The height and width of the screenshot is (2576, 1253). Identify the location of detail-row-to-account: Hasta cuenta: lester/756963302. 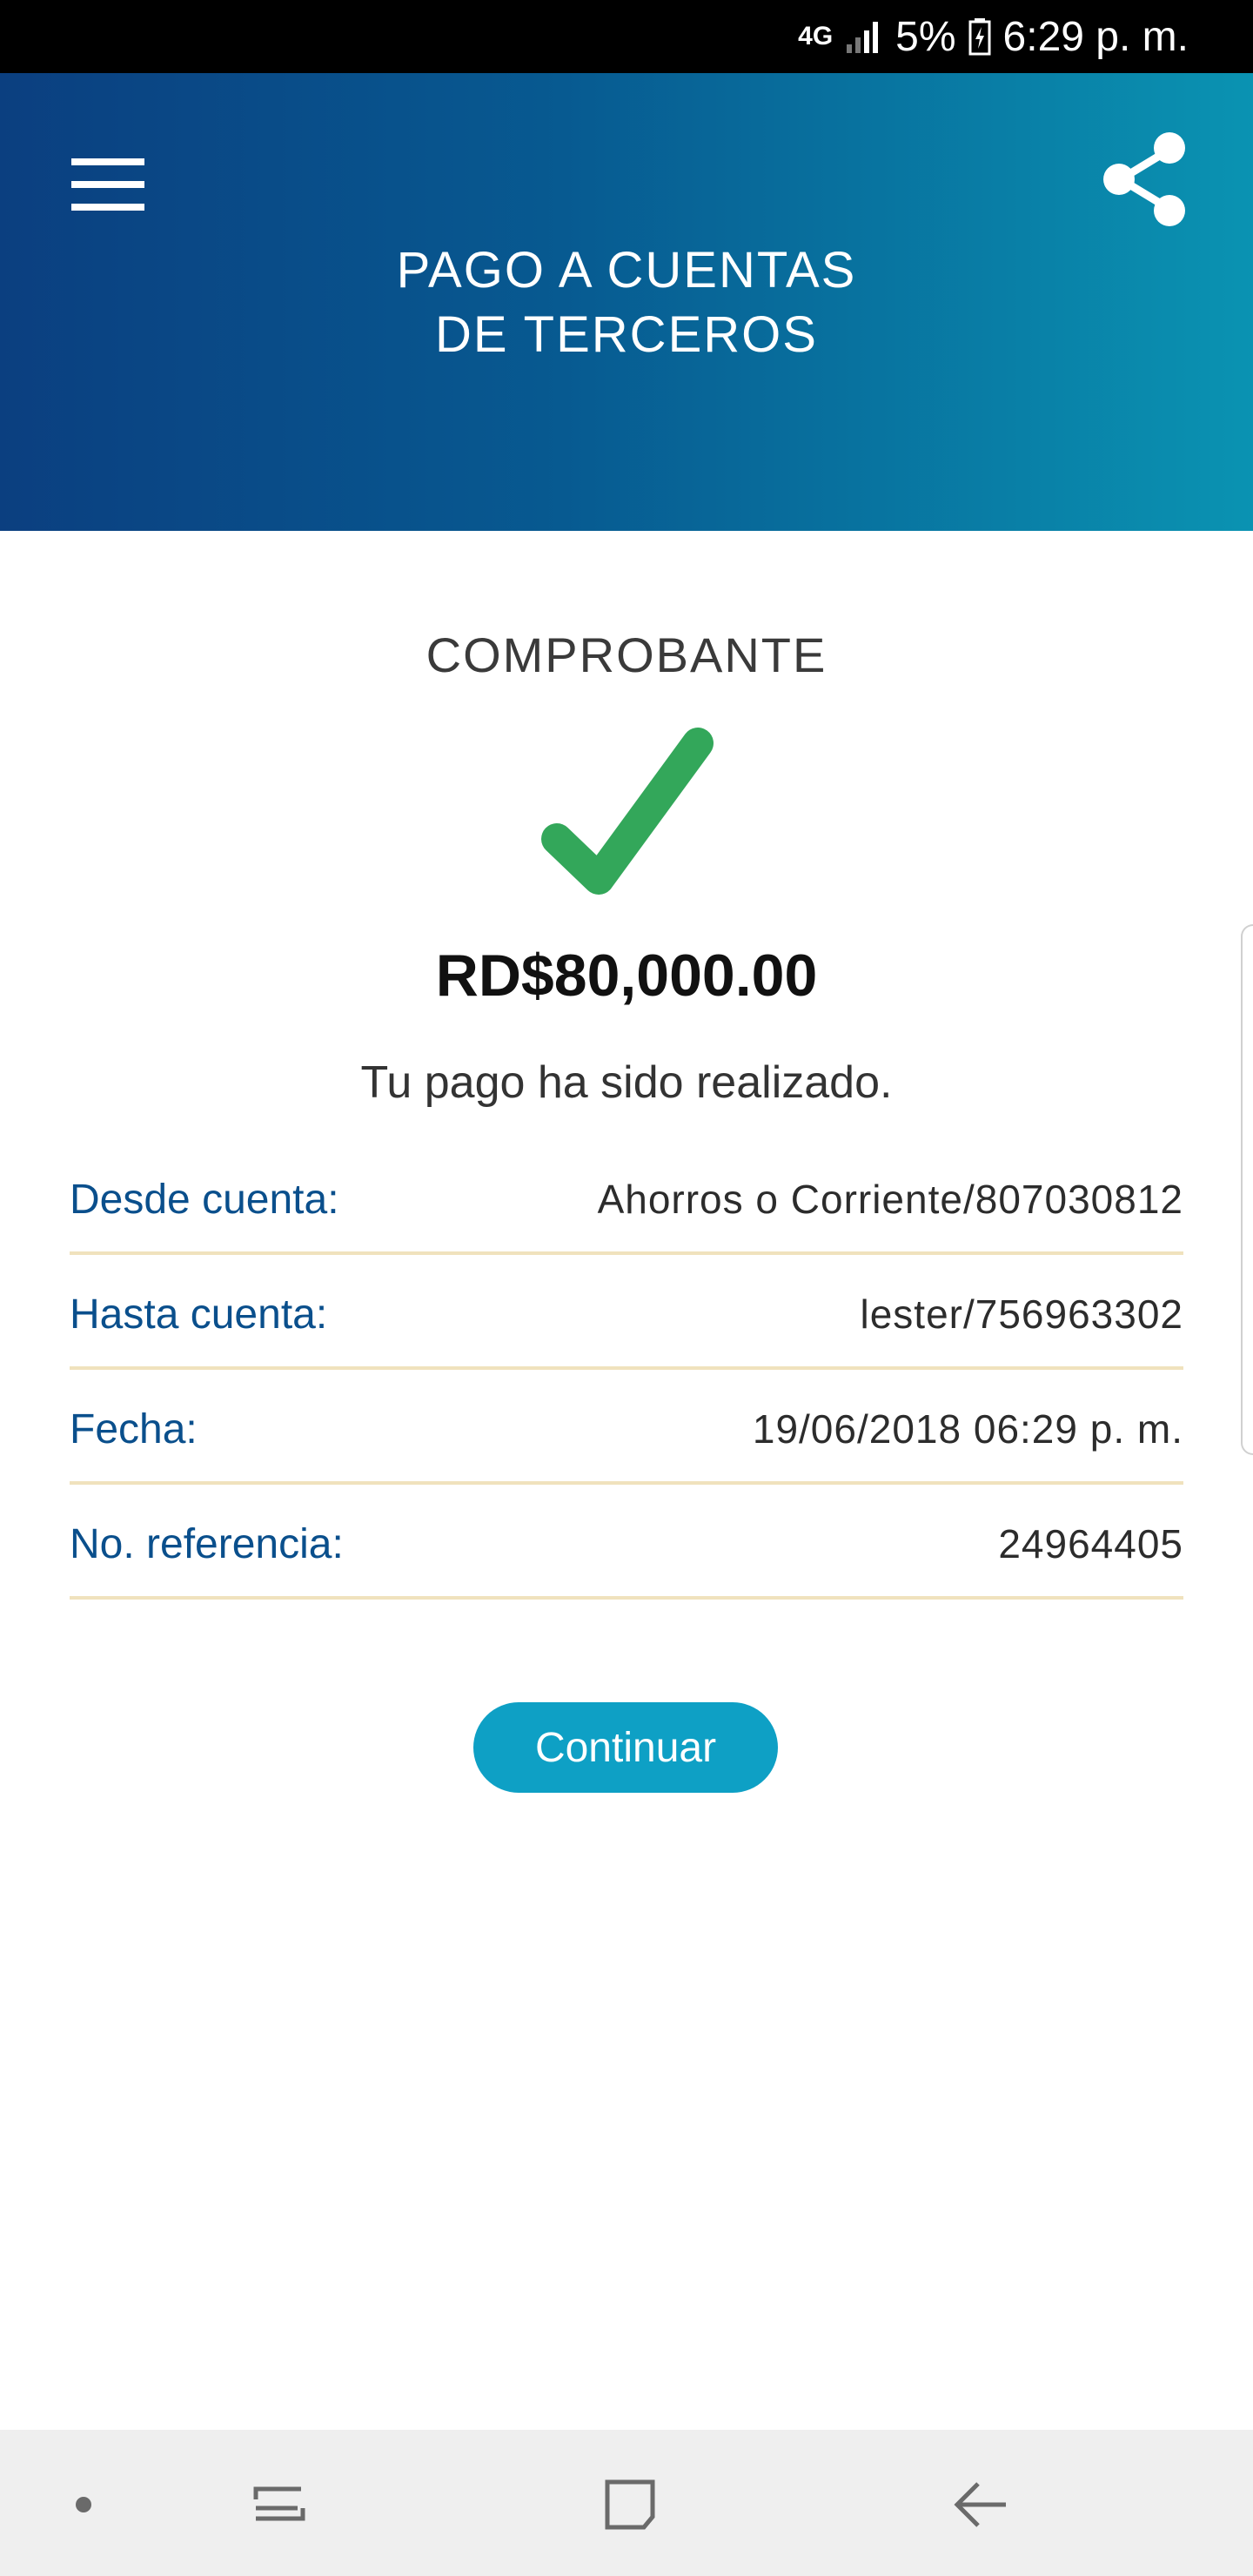
(626, 1312).